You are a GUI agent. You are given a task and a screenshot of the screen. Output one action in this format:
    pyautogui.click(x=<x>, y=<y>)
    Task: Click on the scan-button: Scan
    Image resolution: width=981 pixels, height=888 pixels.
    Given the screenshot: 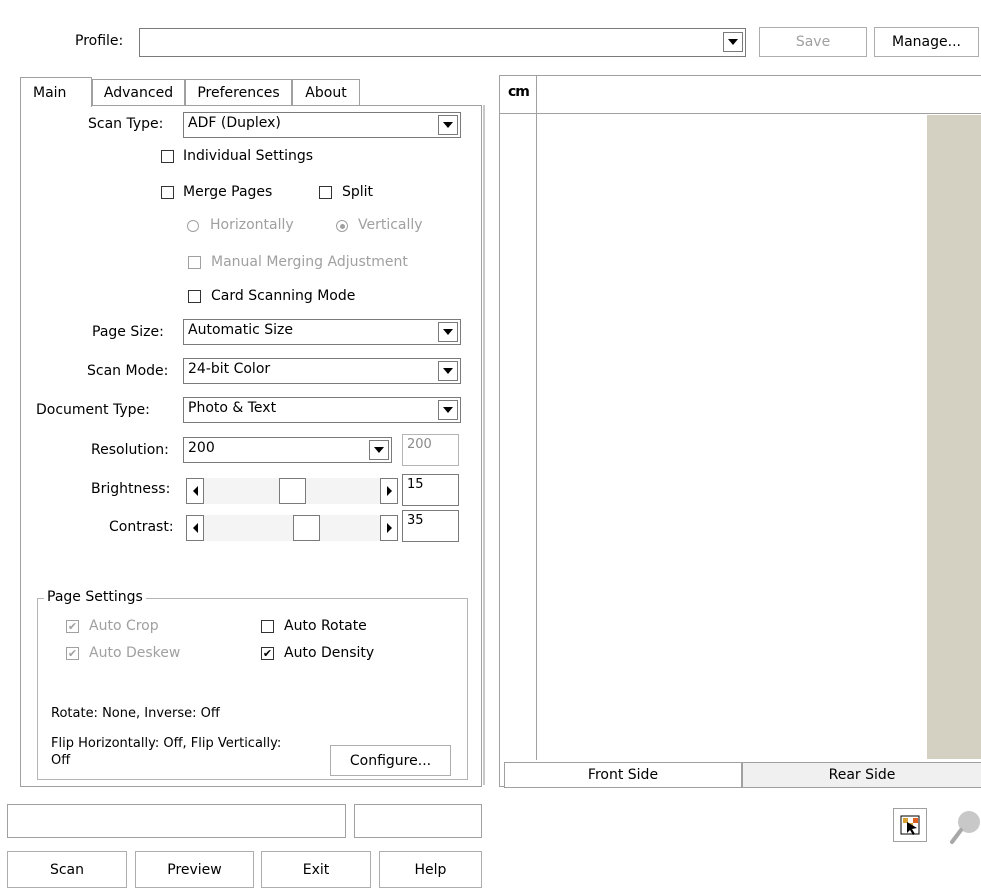 What is the action you would take?
    pyautogui.click(x=67, y=869)
    